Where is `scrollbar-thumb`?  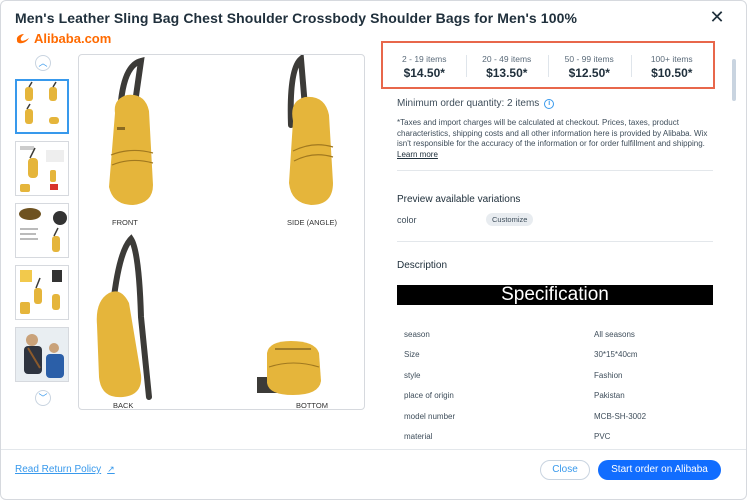 scrollbar-thumb is located at coordinates (734, 80).